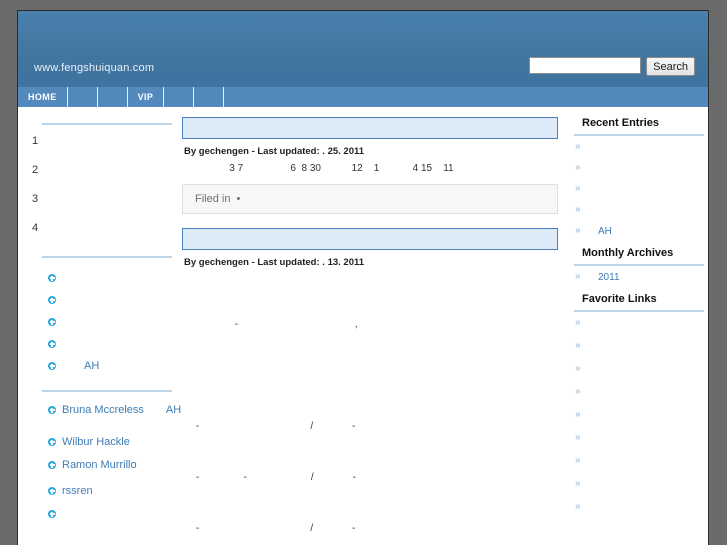  What do you see at coordinates (100, 184) in the screenshot?
I see `left-numbered-list: 1 2 3 4` at bounding box center [100, 184].